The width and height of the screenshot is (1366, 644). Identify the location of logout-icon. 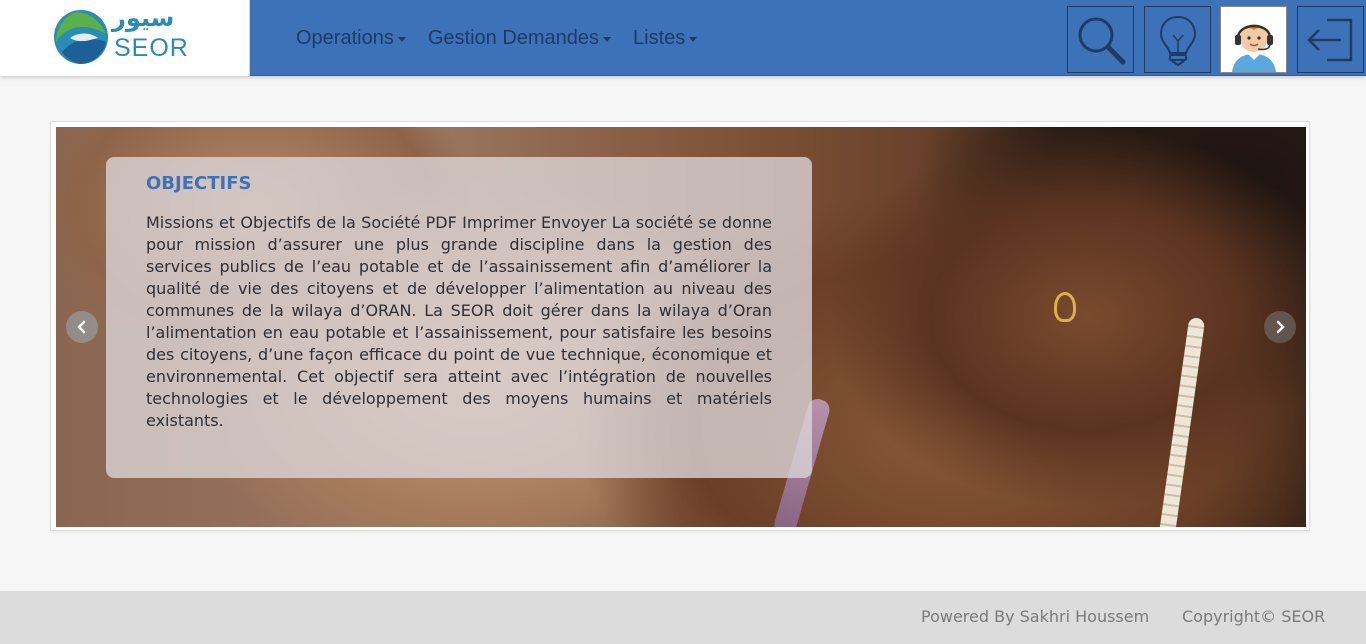
(1329, 39).